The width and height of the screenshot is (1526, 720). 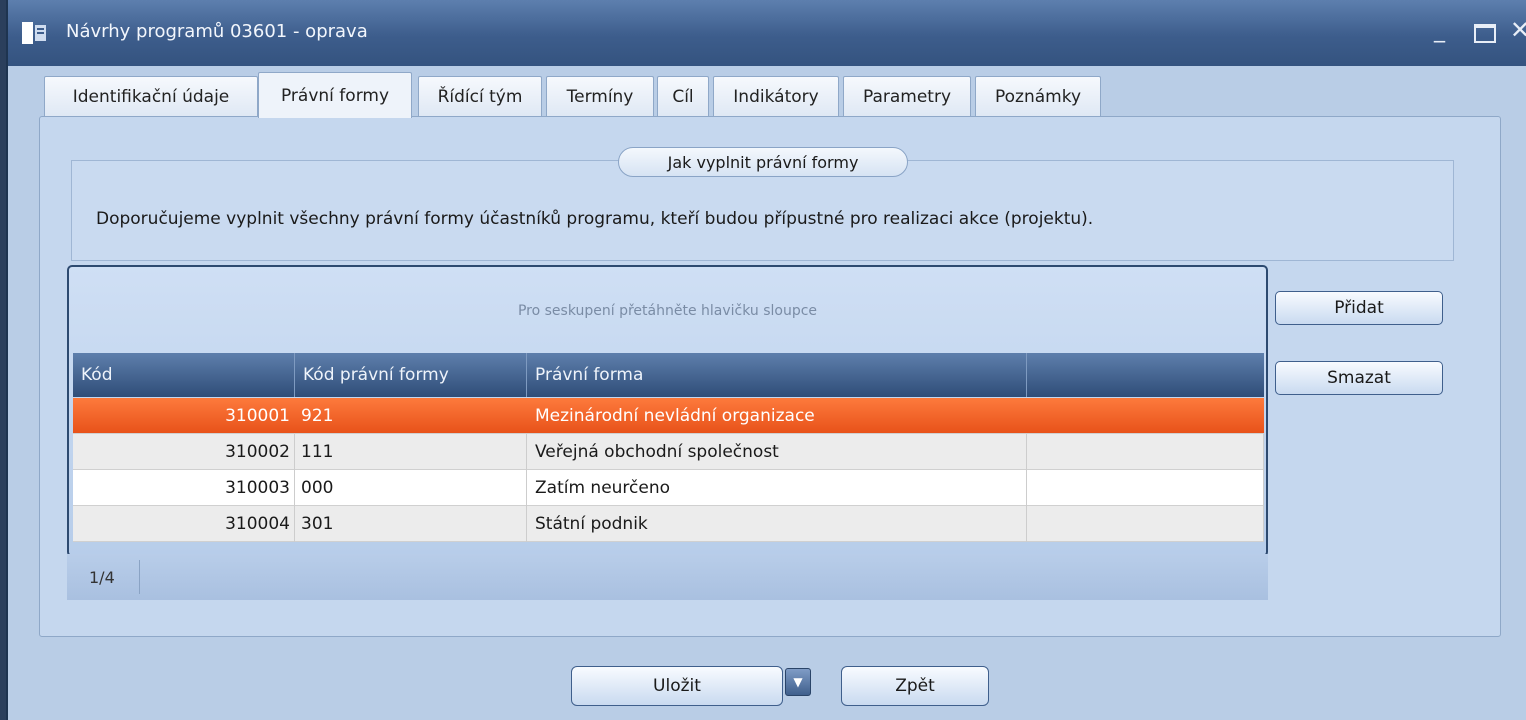 I want to click on cell-pravni-forma: Veřejná obchodní společnost, so click(x=777, y=452).